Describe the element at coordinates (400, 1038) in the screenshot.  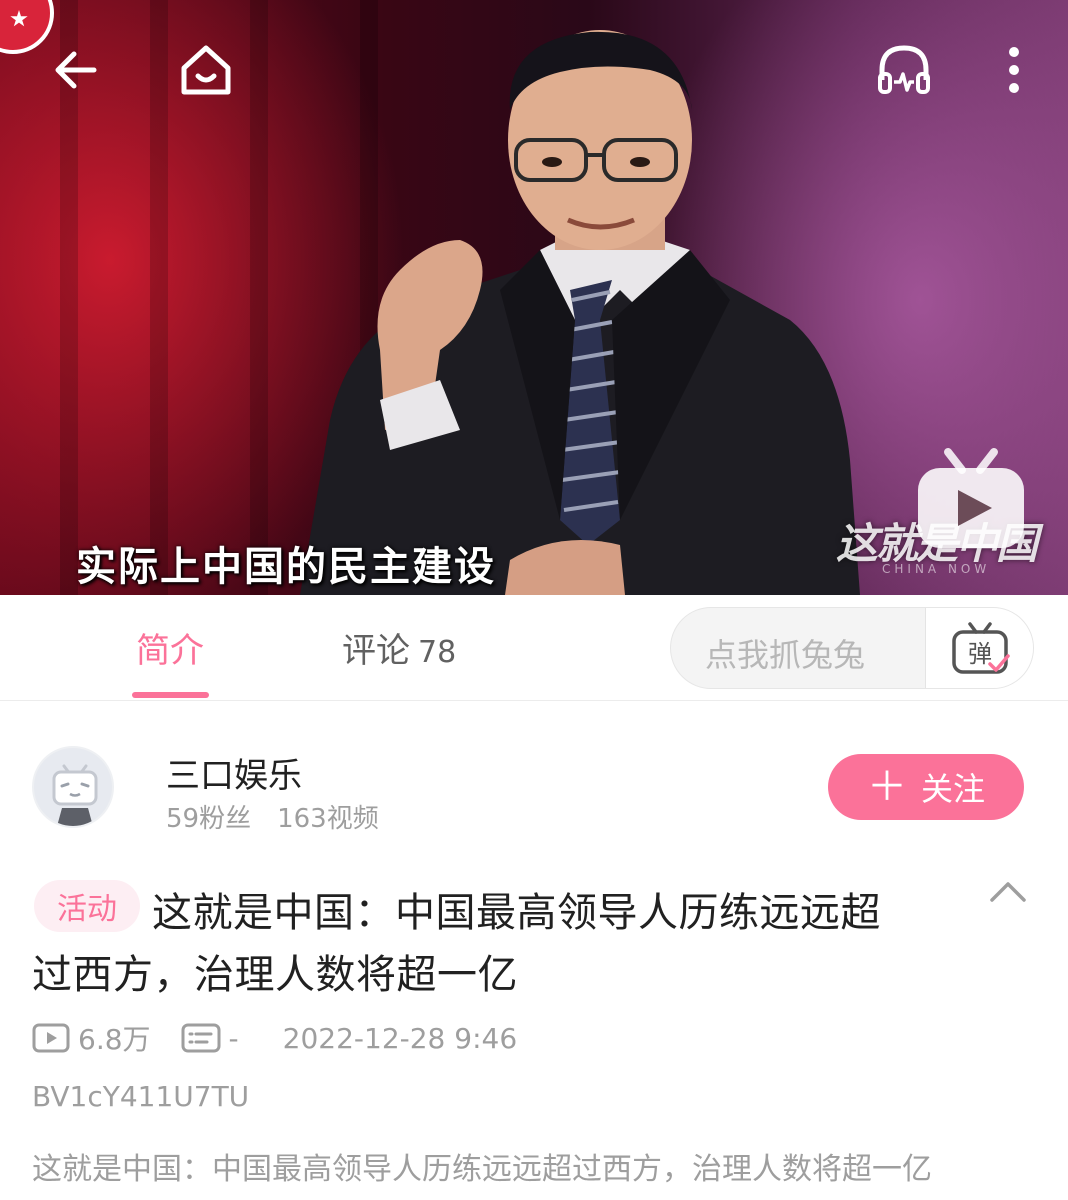
I see `publish-time: 2022-12-28 9:46` at that location.